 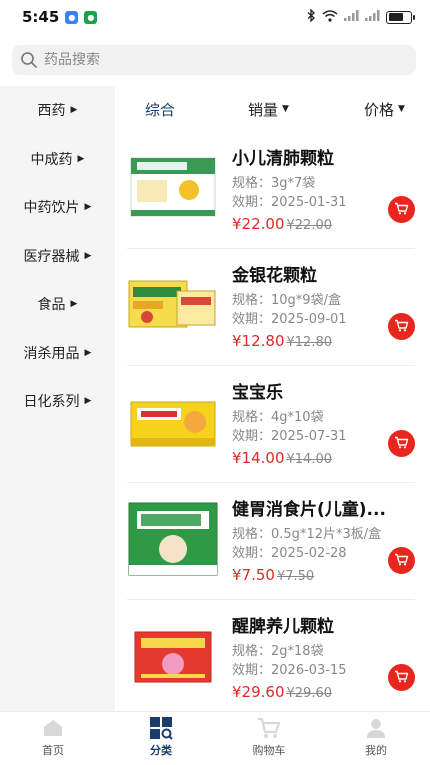 I want to click on sidebar-item-daily-chemicals: 日化系列 ▶, so click(x=57, y=401).